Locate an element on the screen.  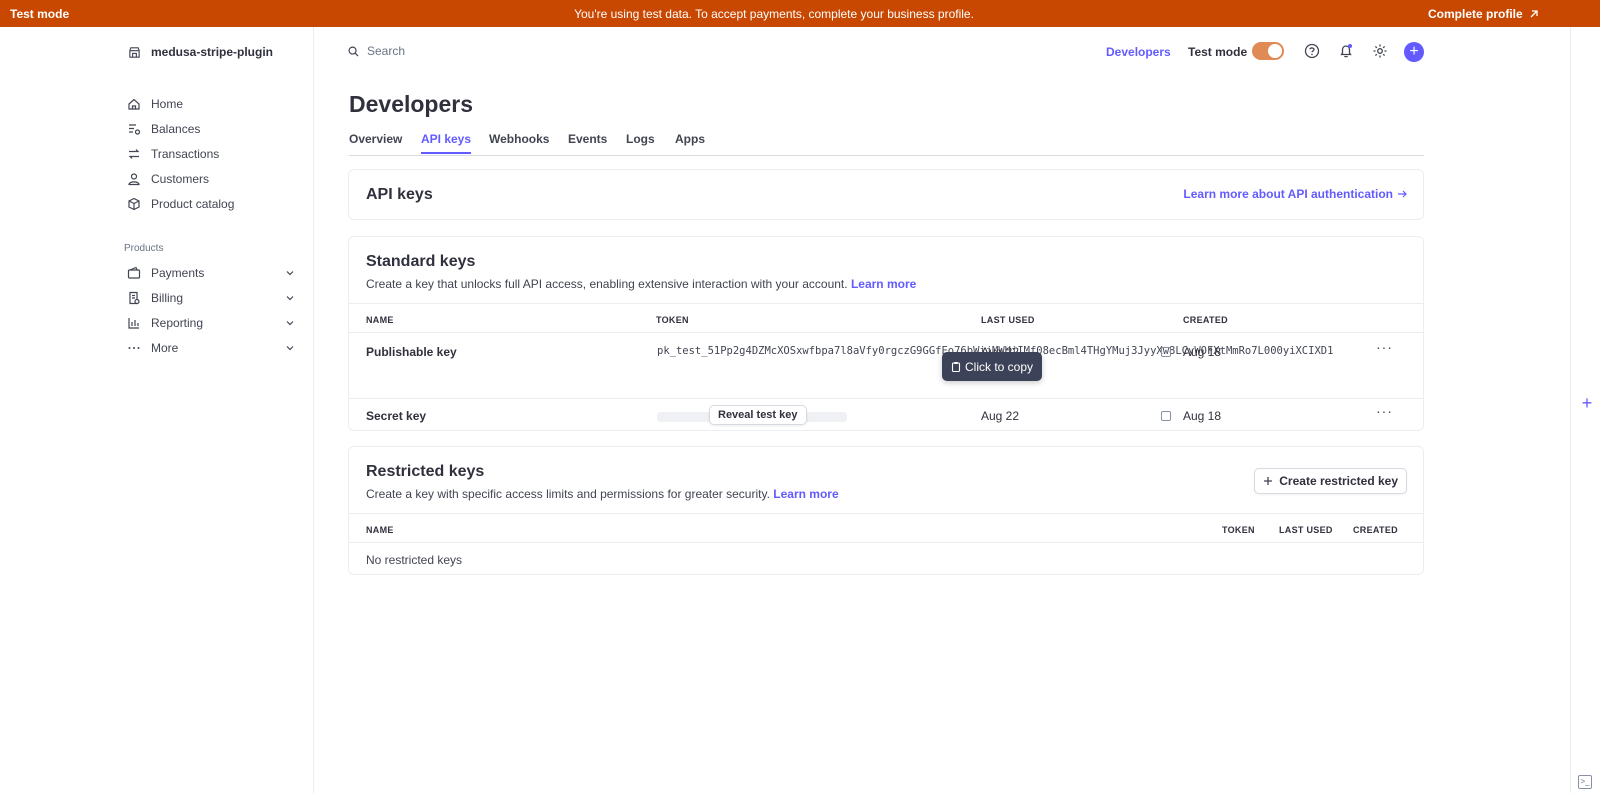
plus-icon is located at coordinates (1268, 481).